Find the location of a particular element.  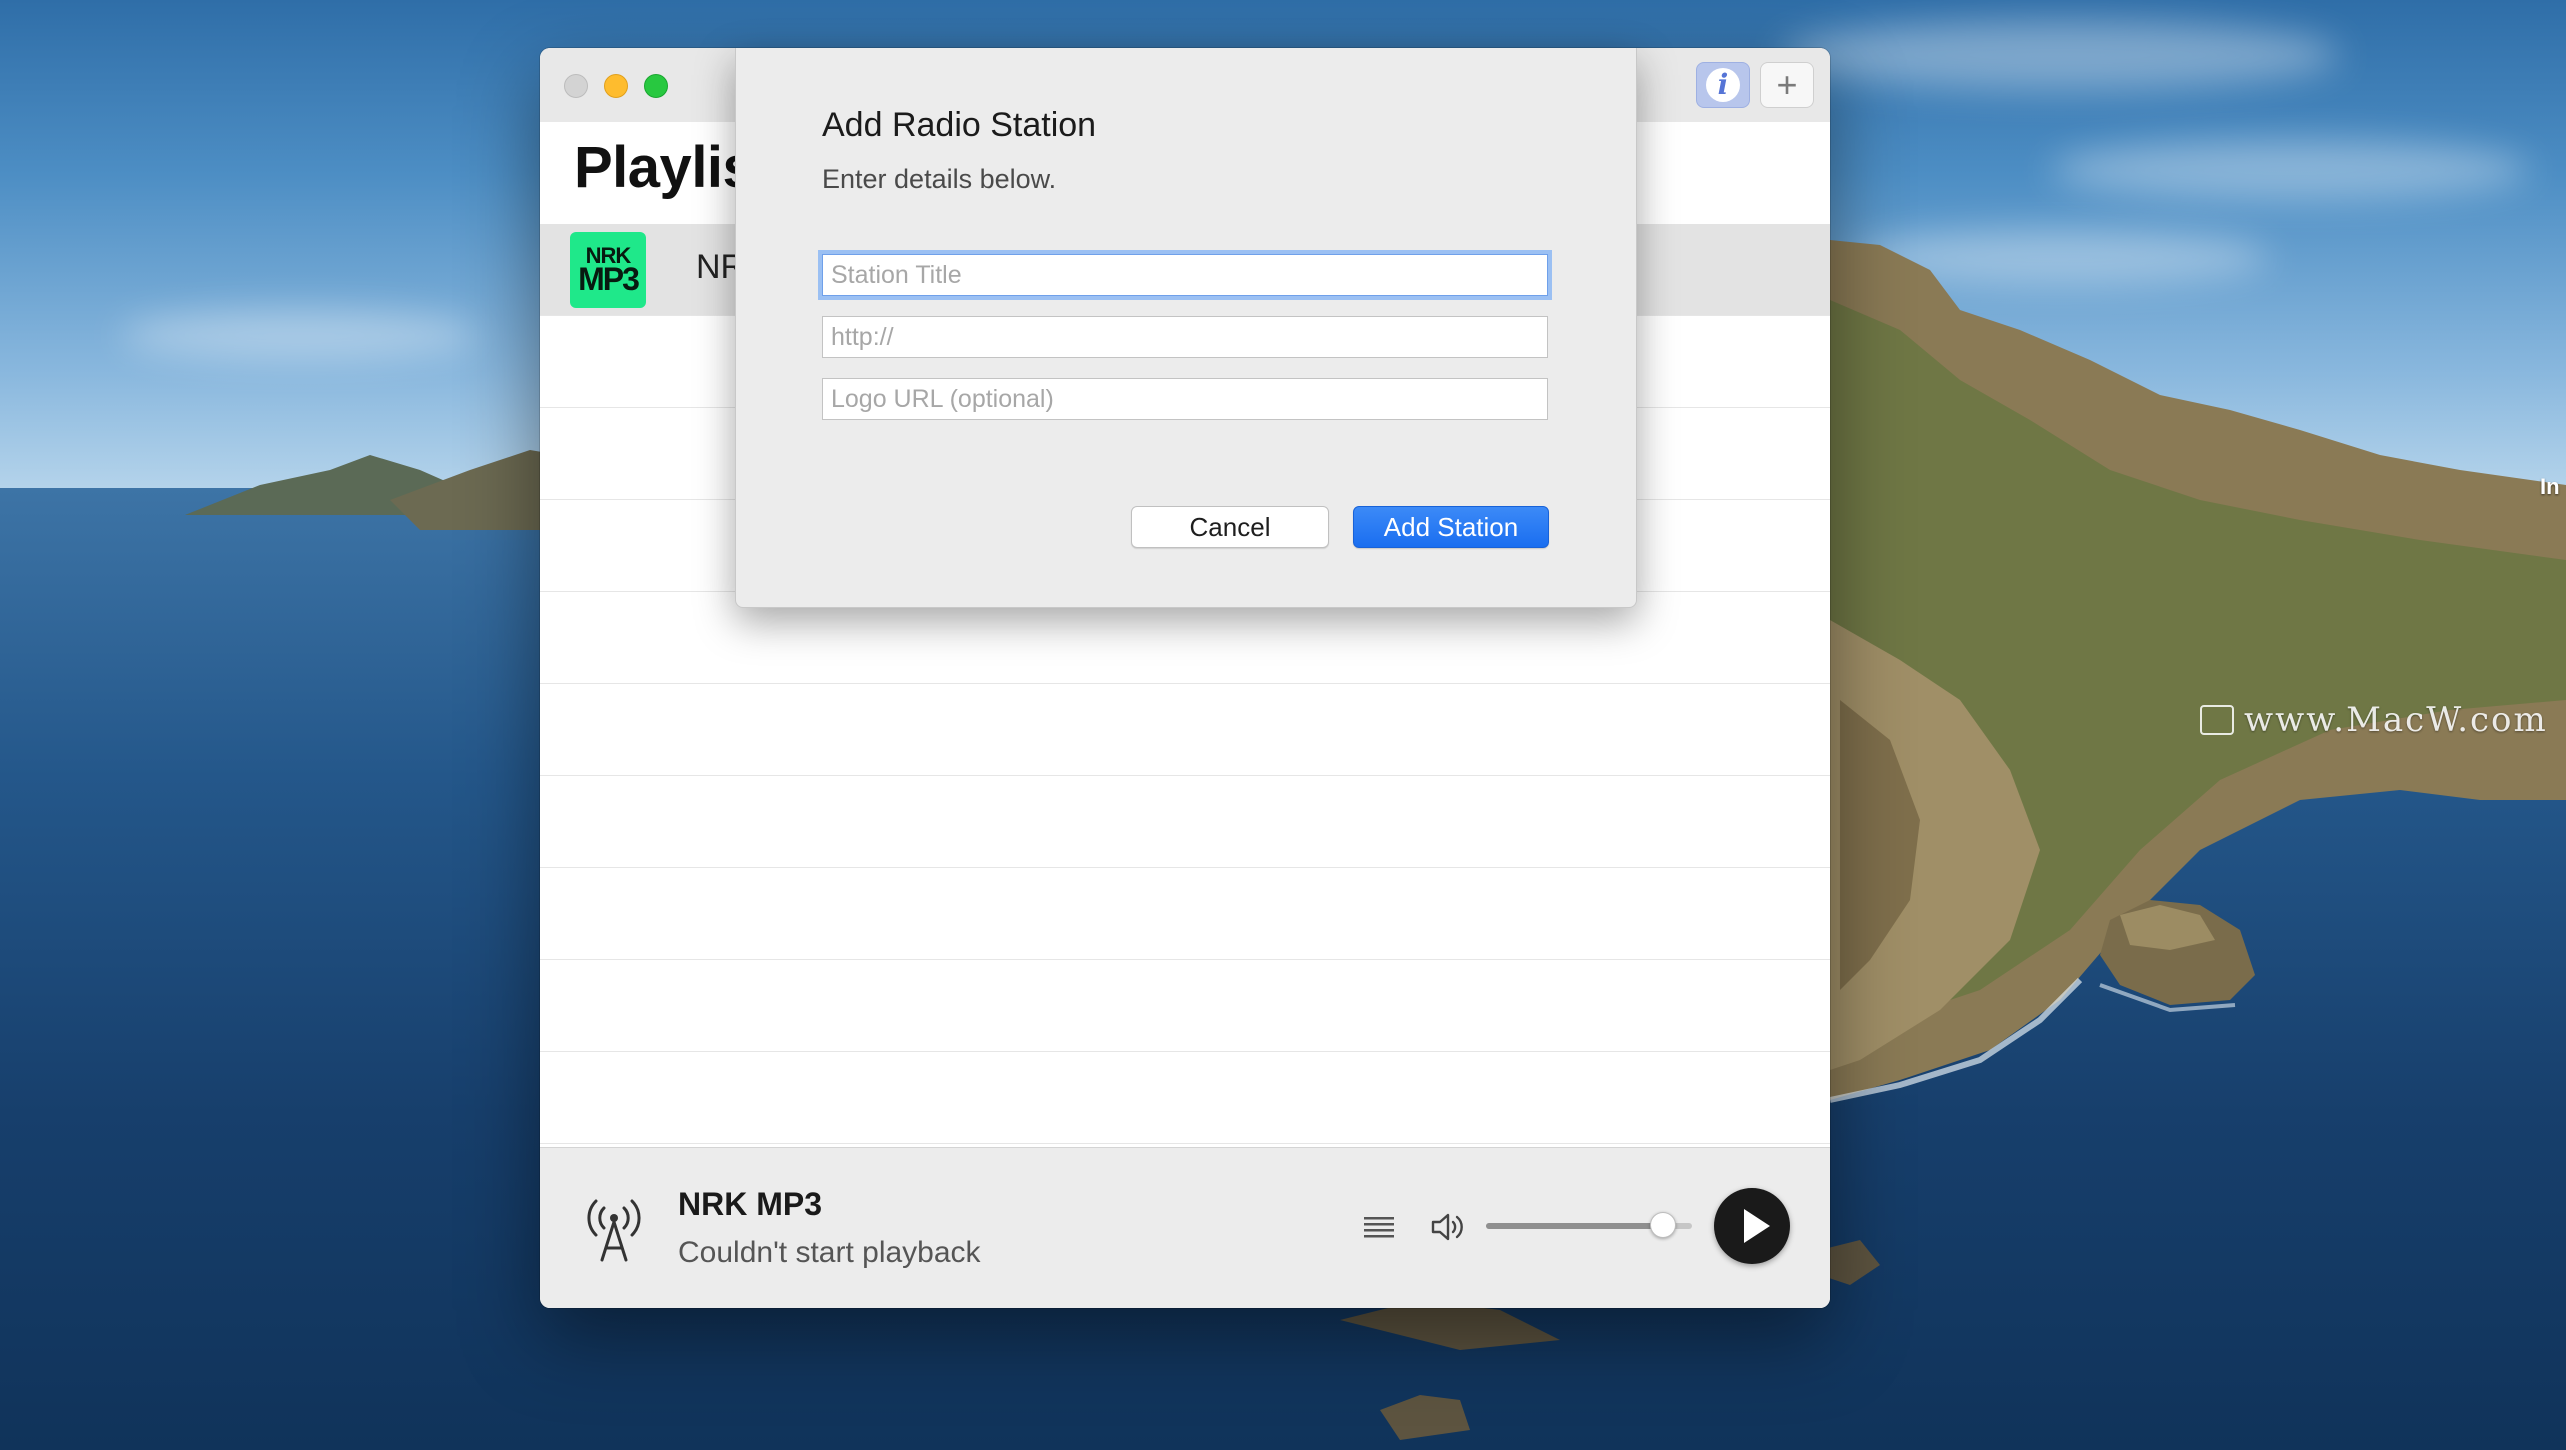

volume-slider-thumb is located at coordinates (1663, 1225).